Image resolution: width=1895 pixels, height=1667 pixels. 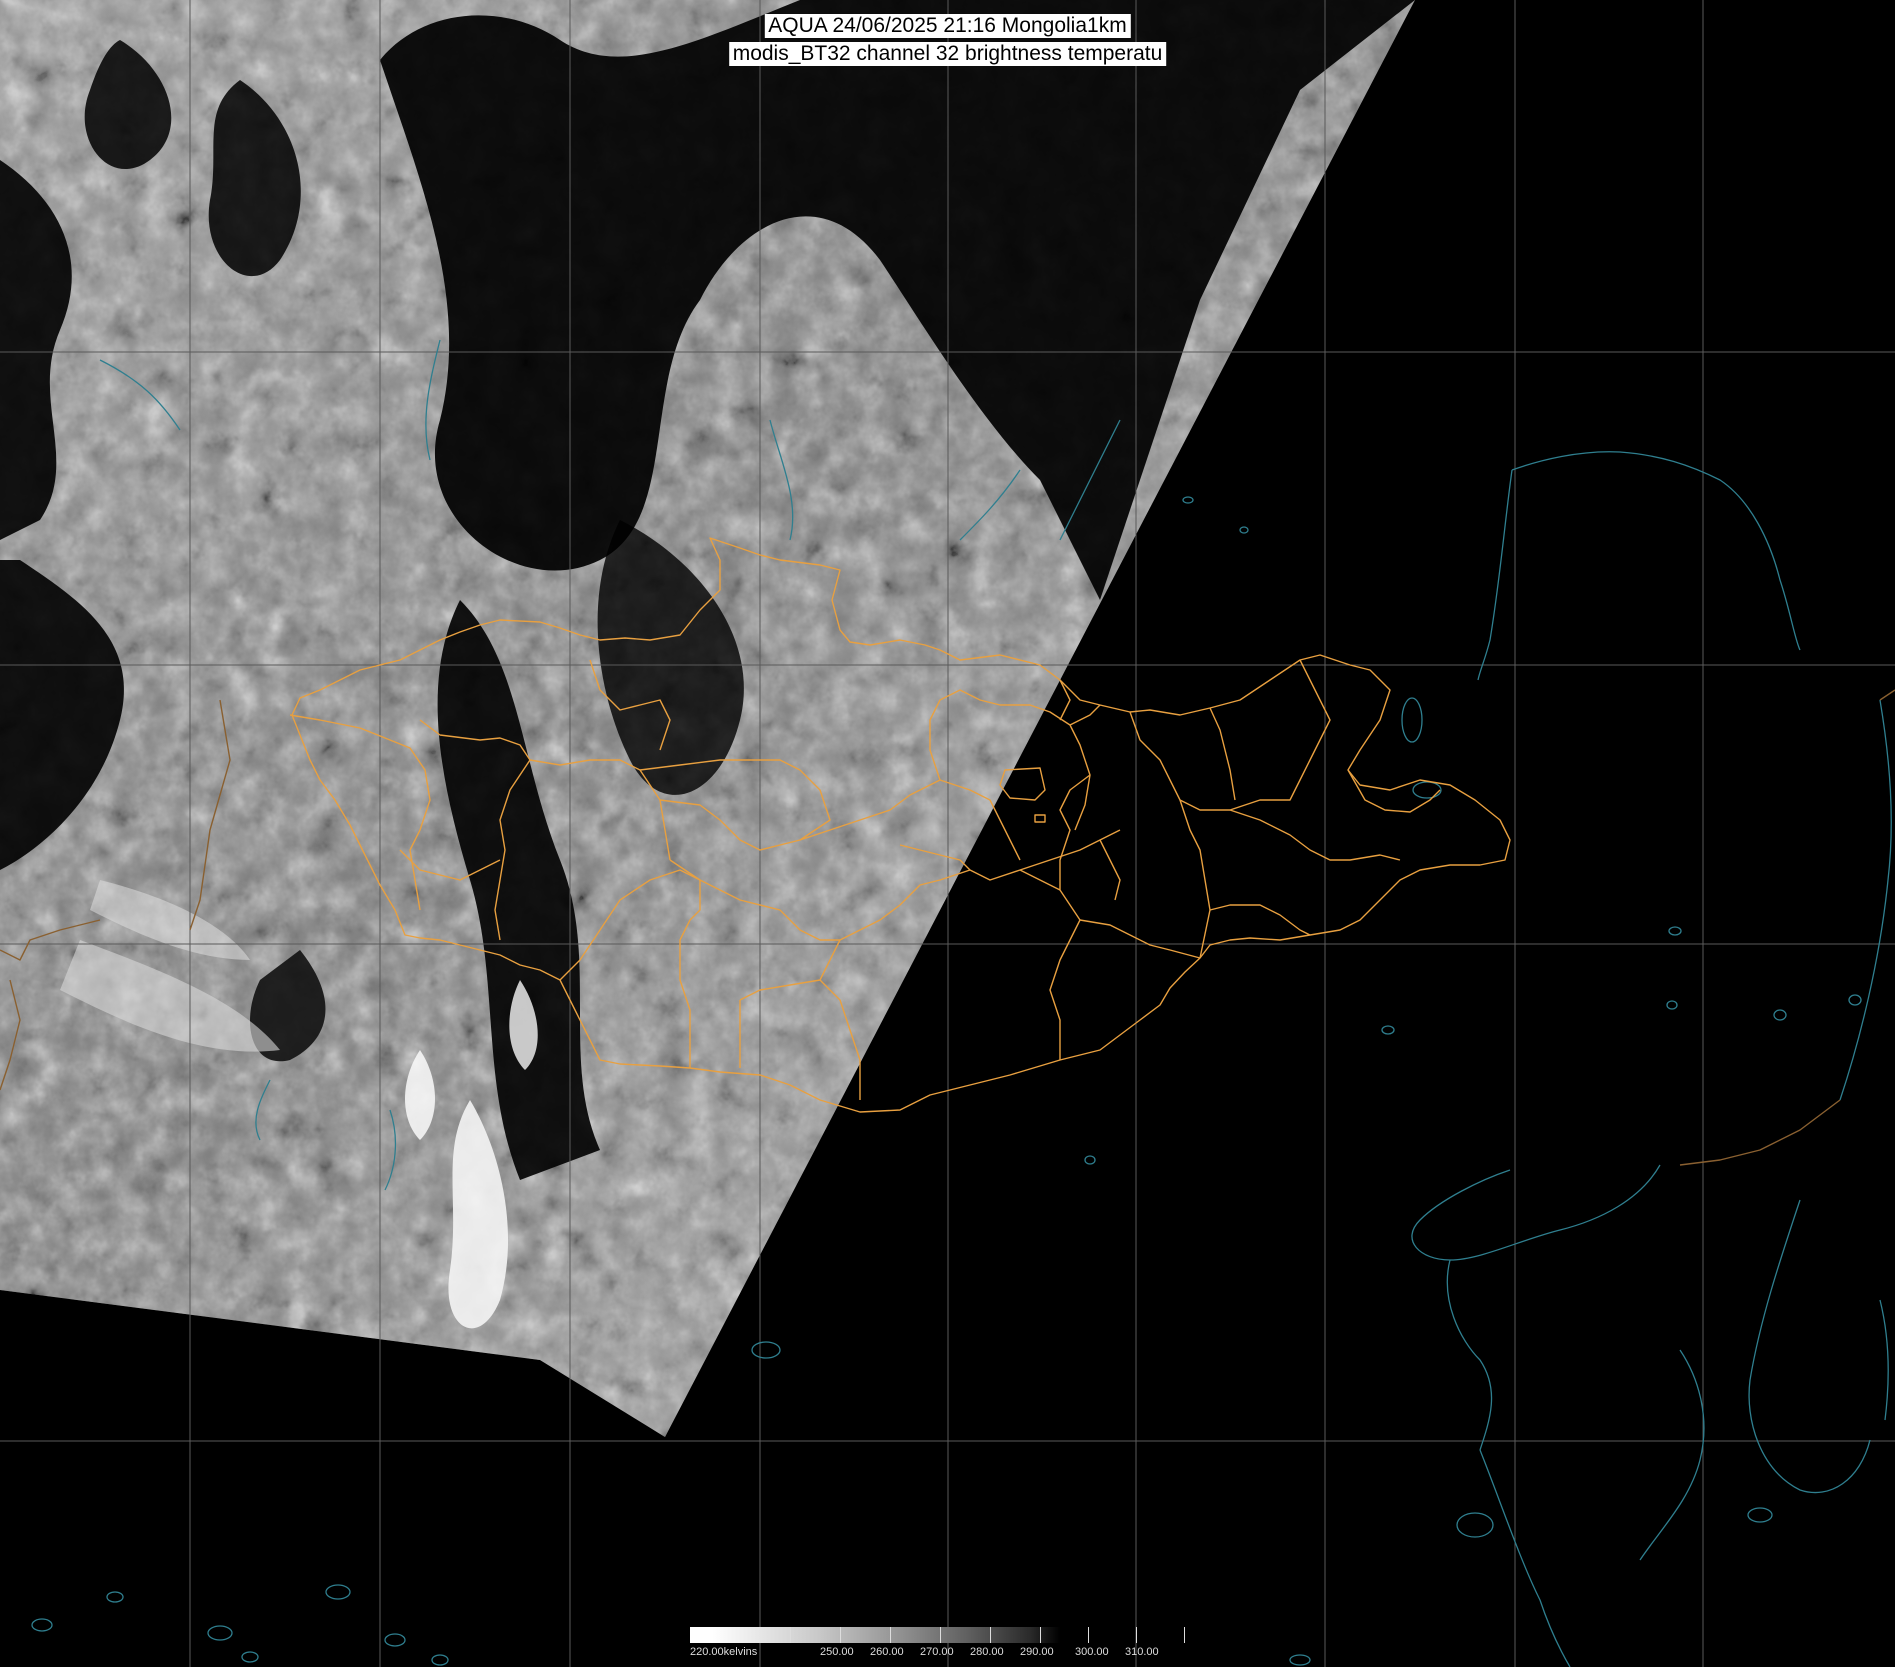 I want to click on colorbar-label: 280.00, so click(x=987, y=1652).